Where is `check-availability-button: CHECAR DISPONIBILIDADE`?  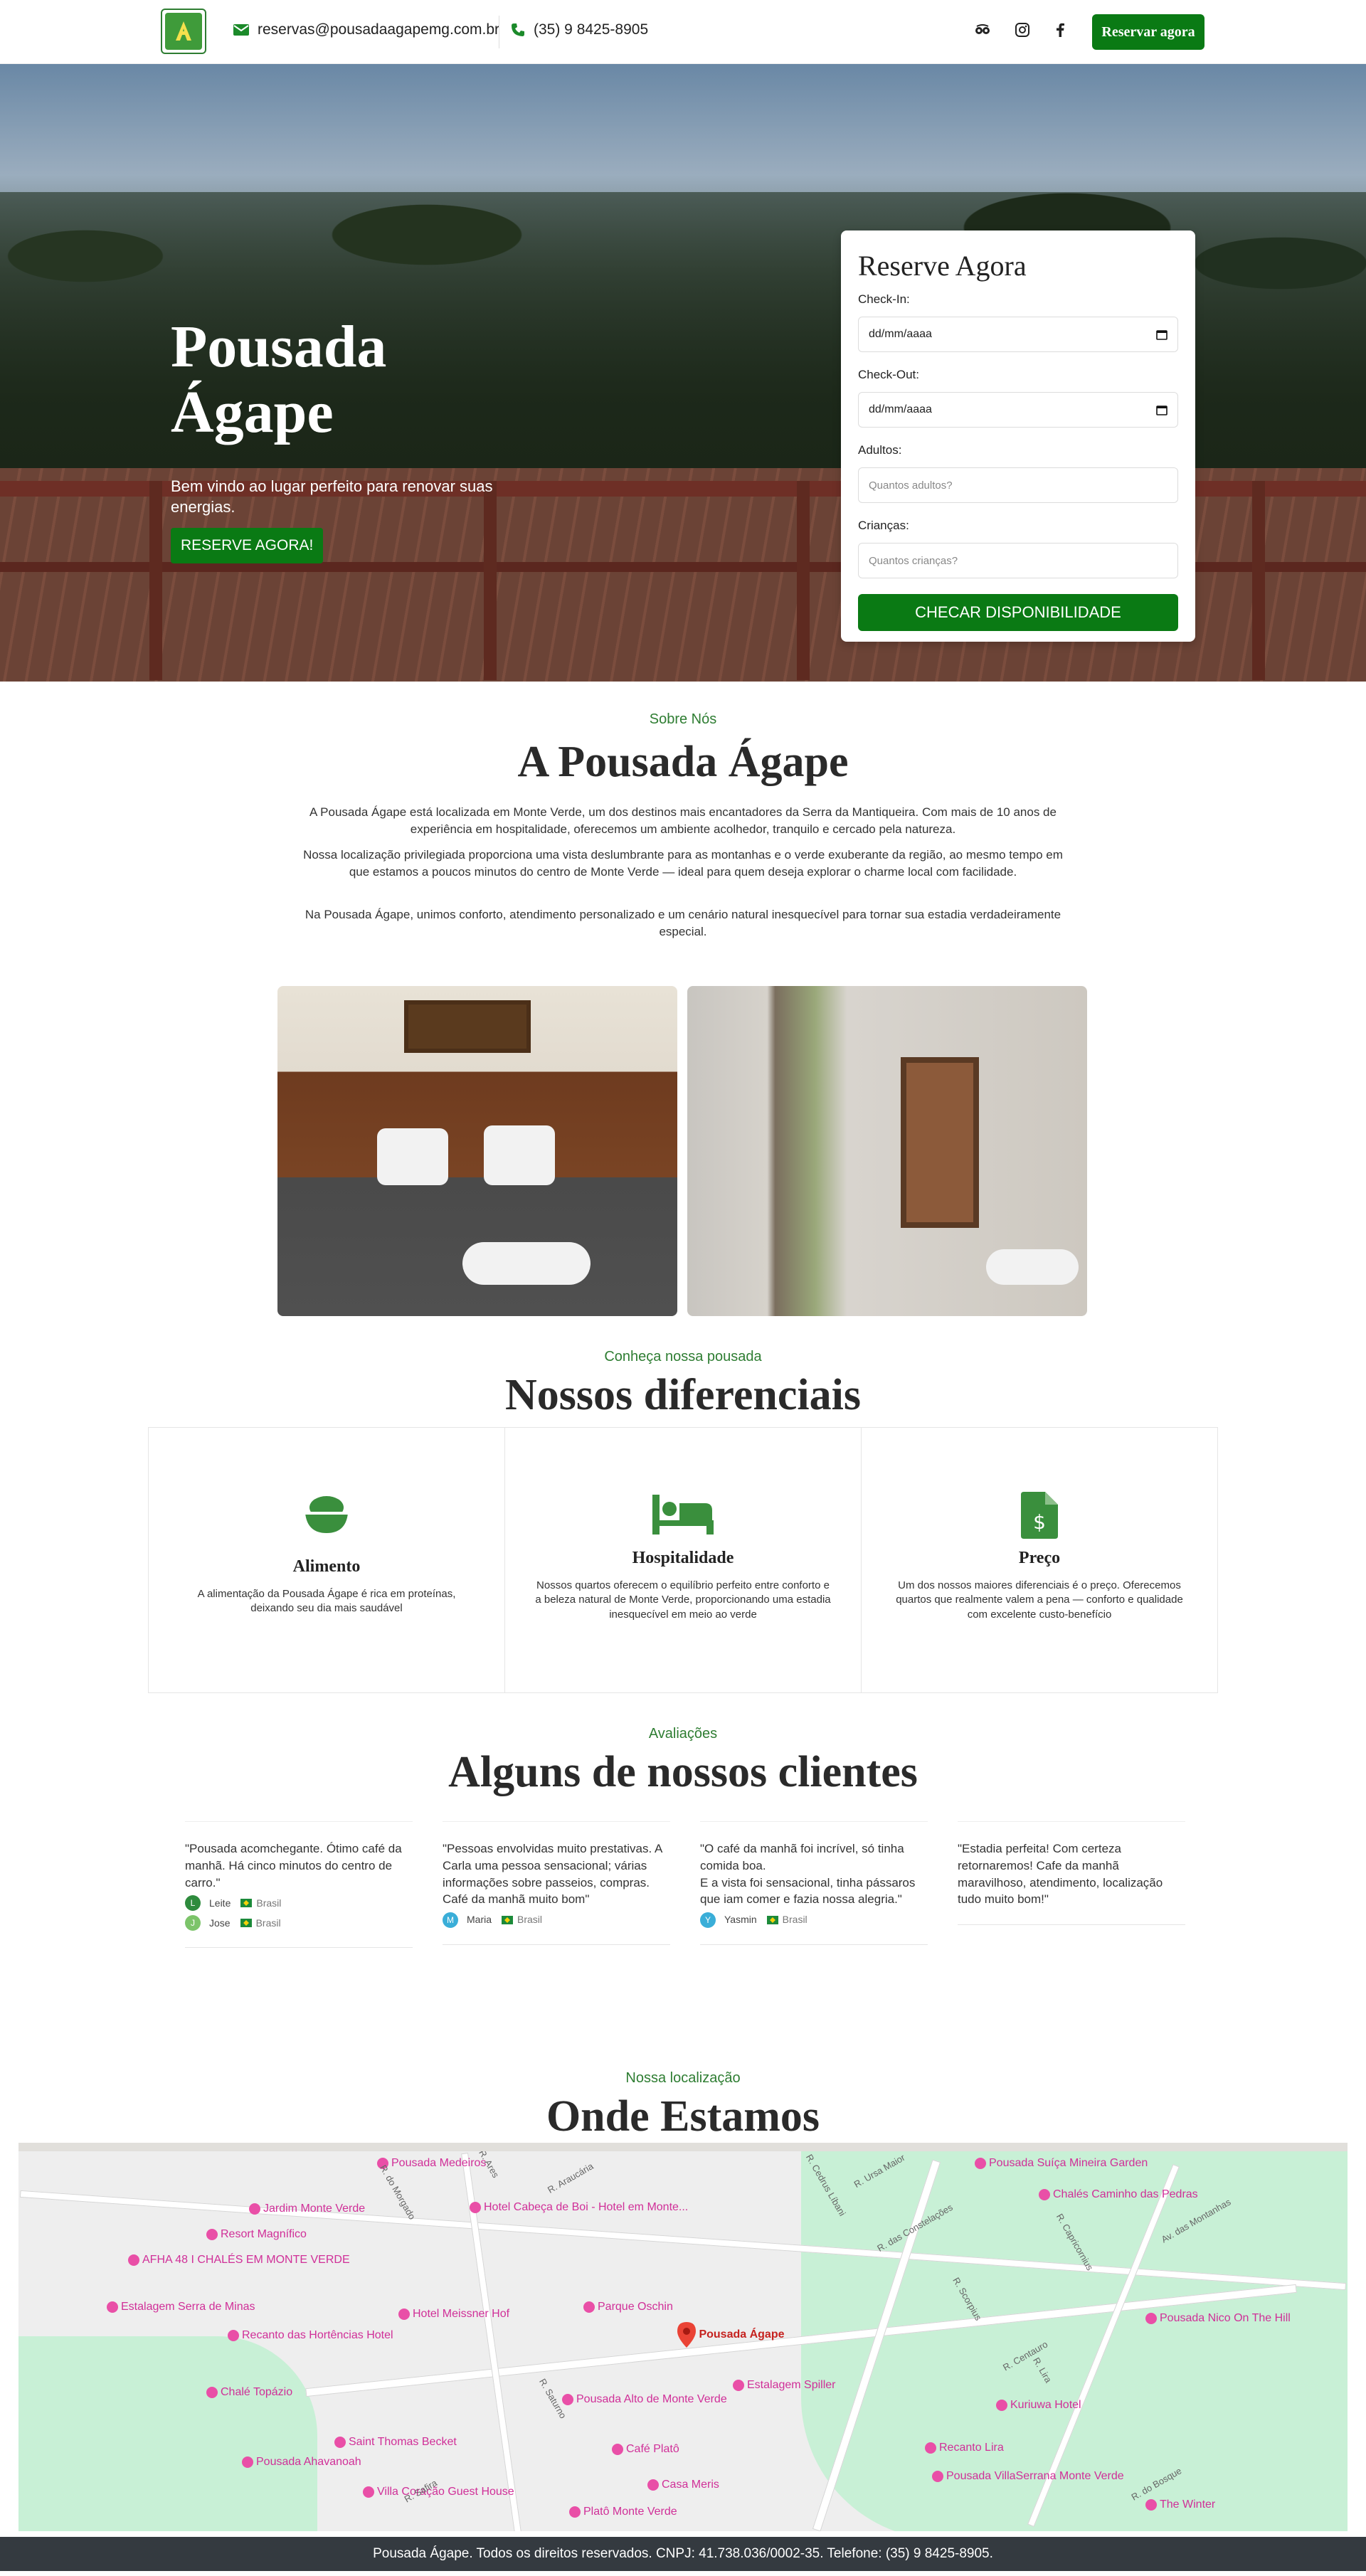 check-availability-button: CHECAR DISPONIBILIDADE is located at coordinates (1018, 612).